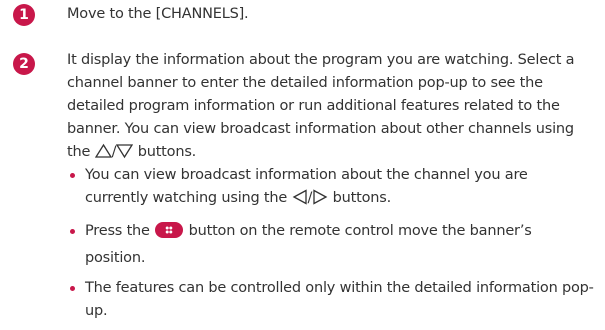 This screenshot has width=605, height=330. What do you see at coordinates (169, 234) in the screenshot?
I see `wheel-ok-button-icon` at bounding box center [169, 234].